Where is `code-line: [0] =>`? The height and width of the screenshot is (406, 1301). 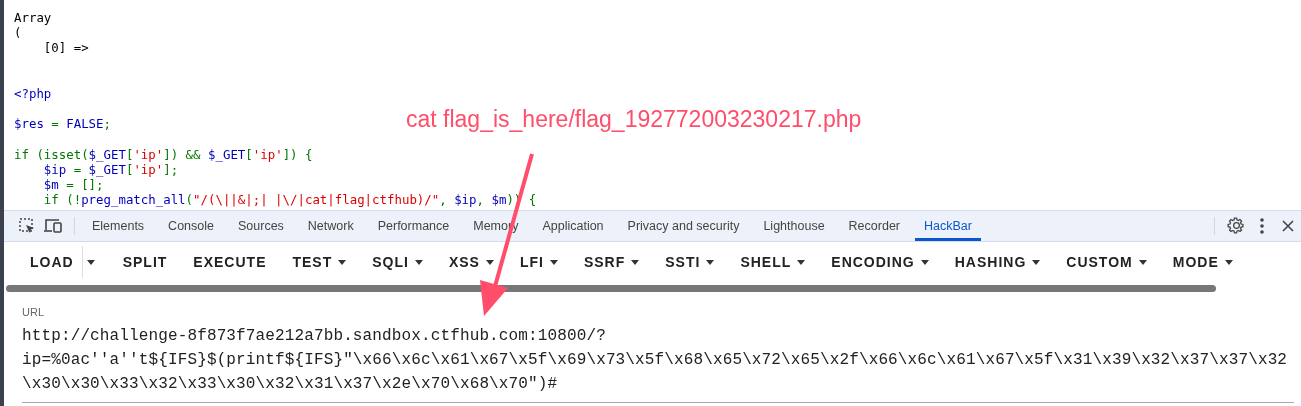
code-line: [0] => is located at coordinates (65, 48).